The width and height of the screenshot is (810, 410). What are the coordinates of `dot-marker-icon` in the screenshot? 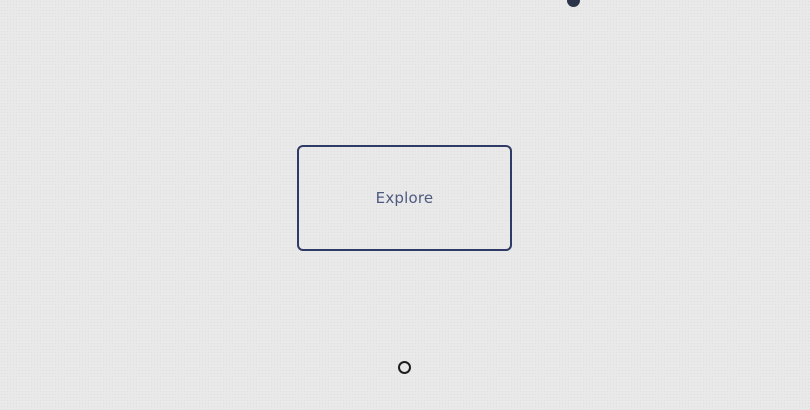 It's located at (573, 3).